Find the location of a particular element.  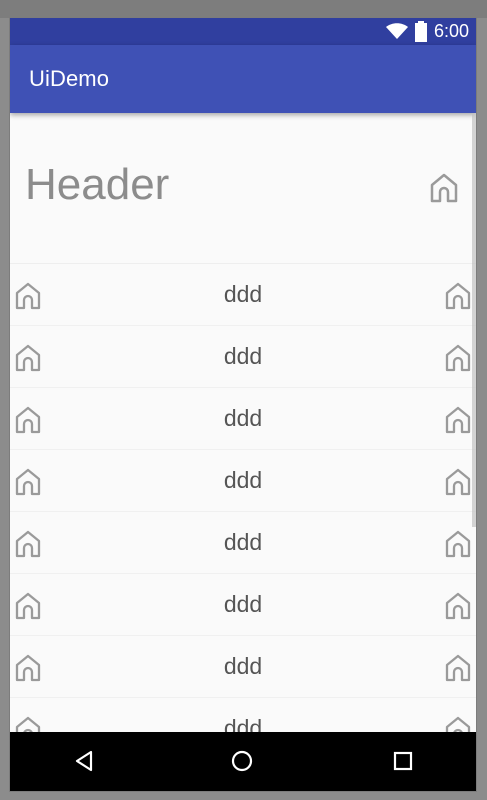

status-bar: 6:00 is located at coordinates (243, 31).